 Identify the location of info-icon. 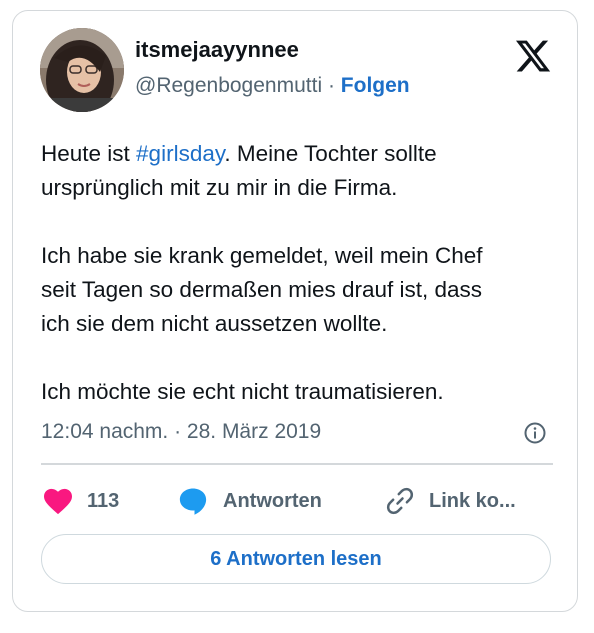
(535, 433).